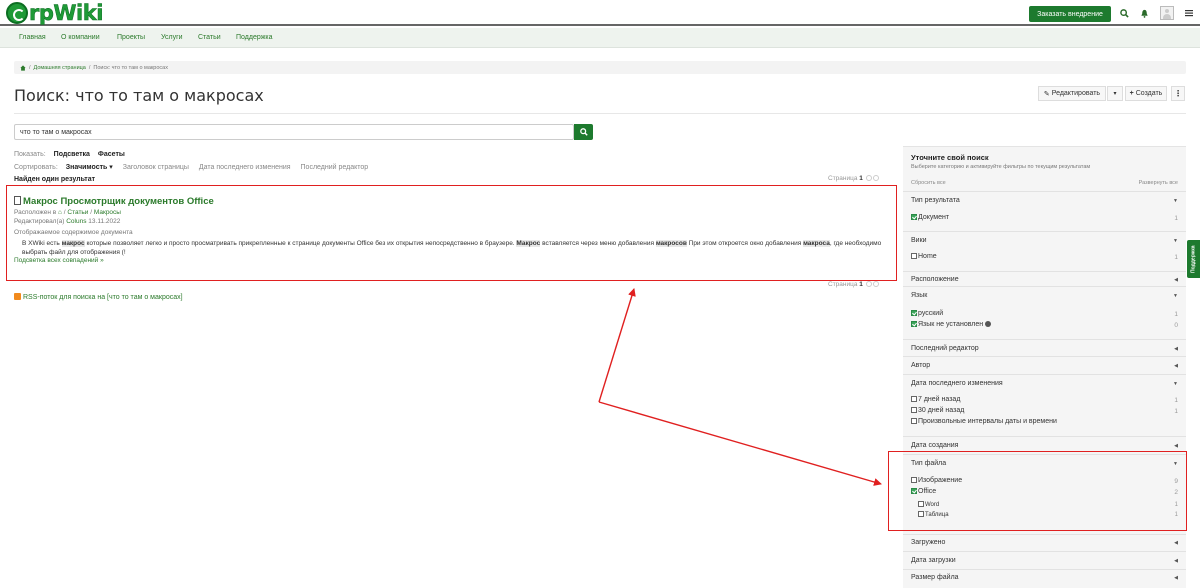 The image size is (1200, 588). I want to click on nav-item-support: Поддержка, so click(254, 37).